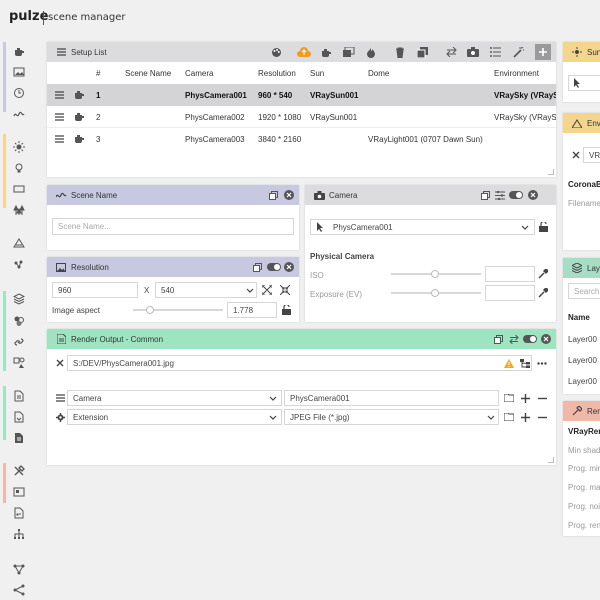 The width and height of the screenshot is (600, 600). What do you see at coordinates (19, 265) in the screenshot?
I see `particles-icon` at bounding box center [19, 265].